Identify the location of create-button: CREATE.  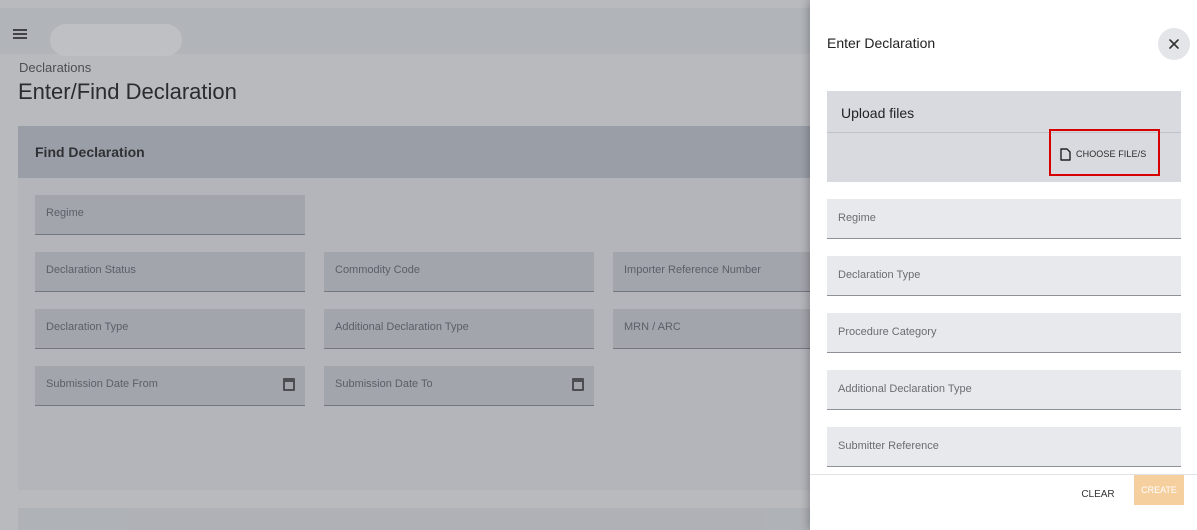
(1159, 490).